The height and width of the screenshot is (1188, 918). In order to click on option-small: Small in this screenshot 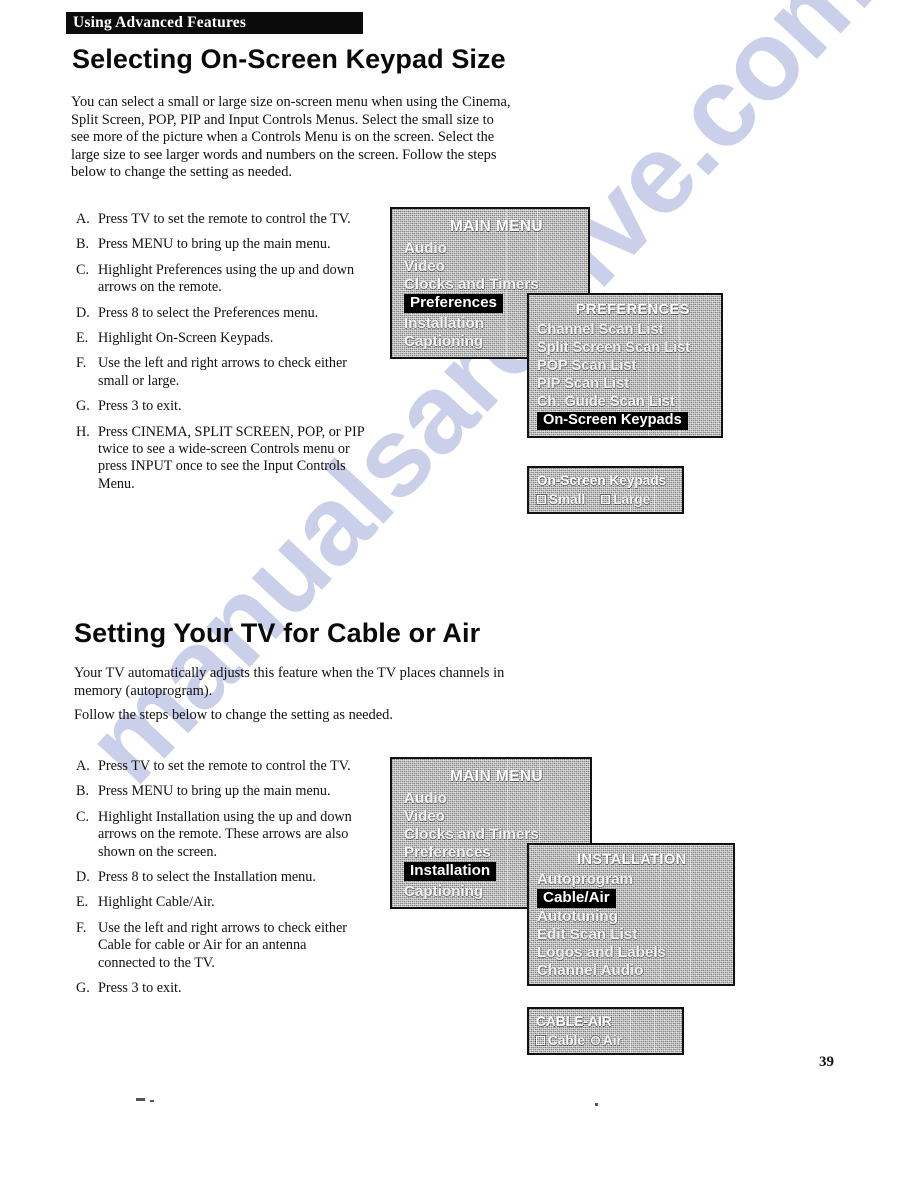, I will do `click(561, 499)`.